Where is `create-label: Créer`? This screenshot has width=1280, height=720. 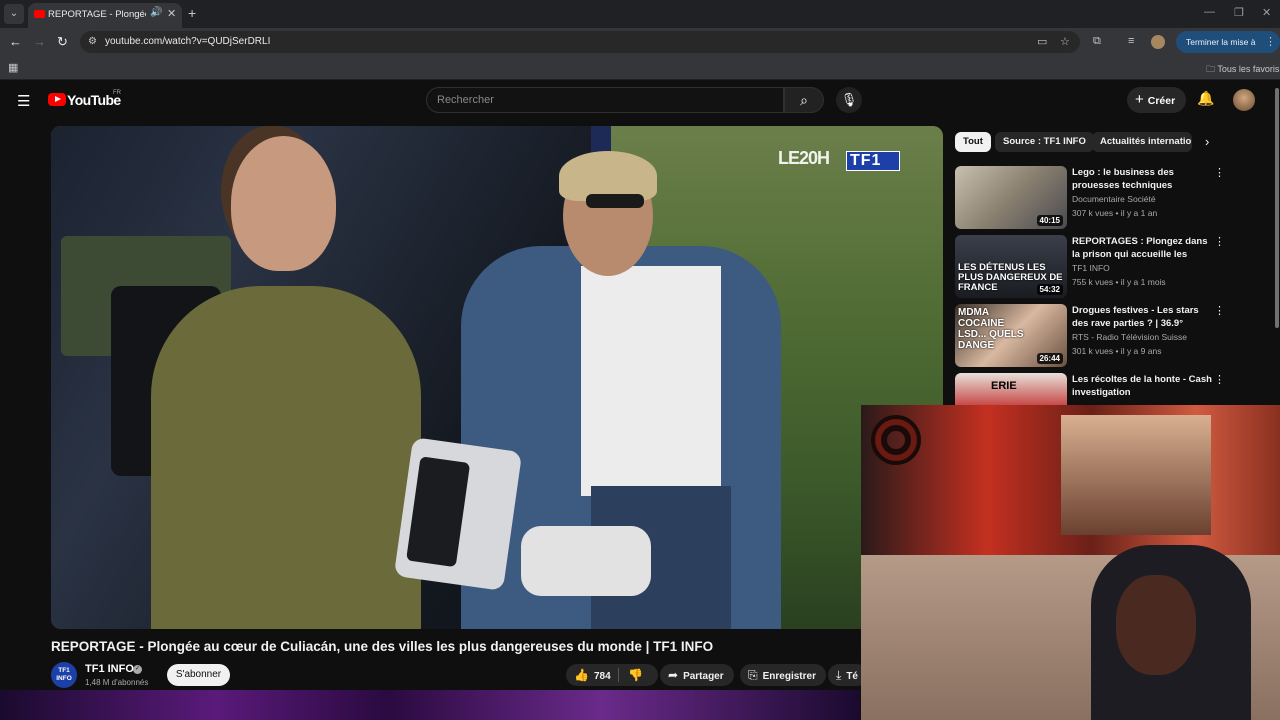
create-label: Créer is located at coordinates (1161, 101).